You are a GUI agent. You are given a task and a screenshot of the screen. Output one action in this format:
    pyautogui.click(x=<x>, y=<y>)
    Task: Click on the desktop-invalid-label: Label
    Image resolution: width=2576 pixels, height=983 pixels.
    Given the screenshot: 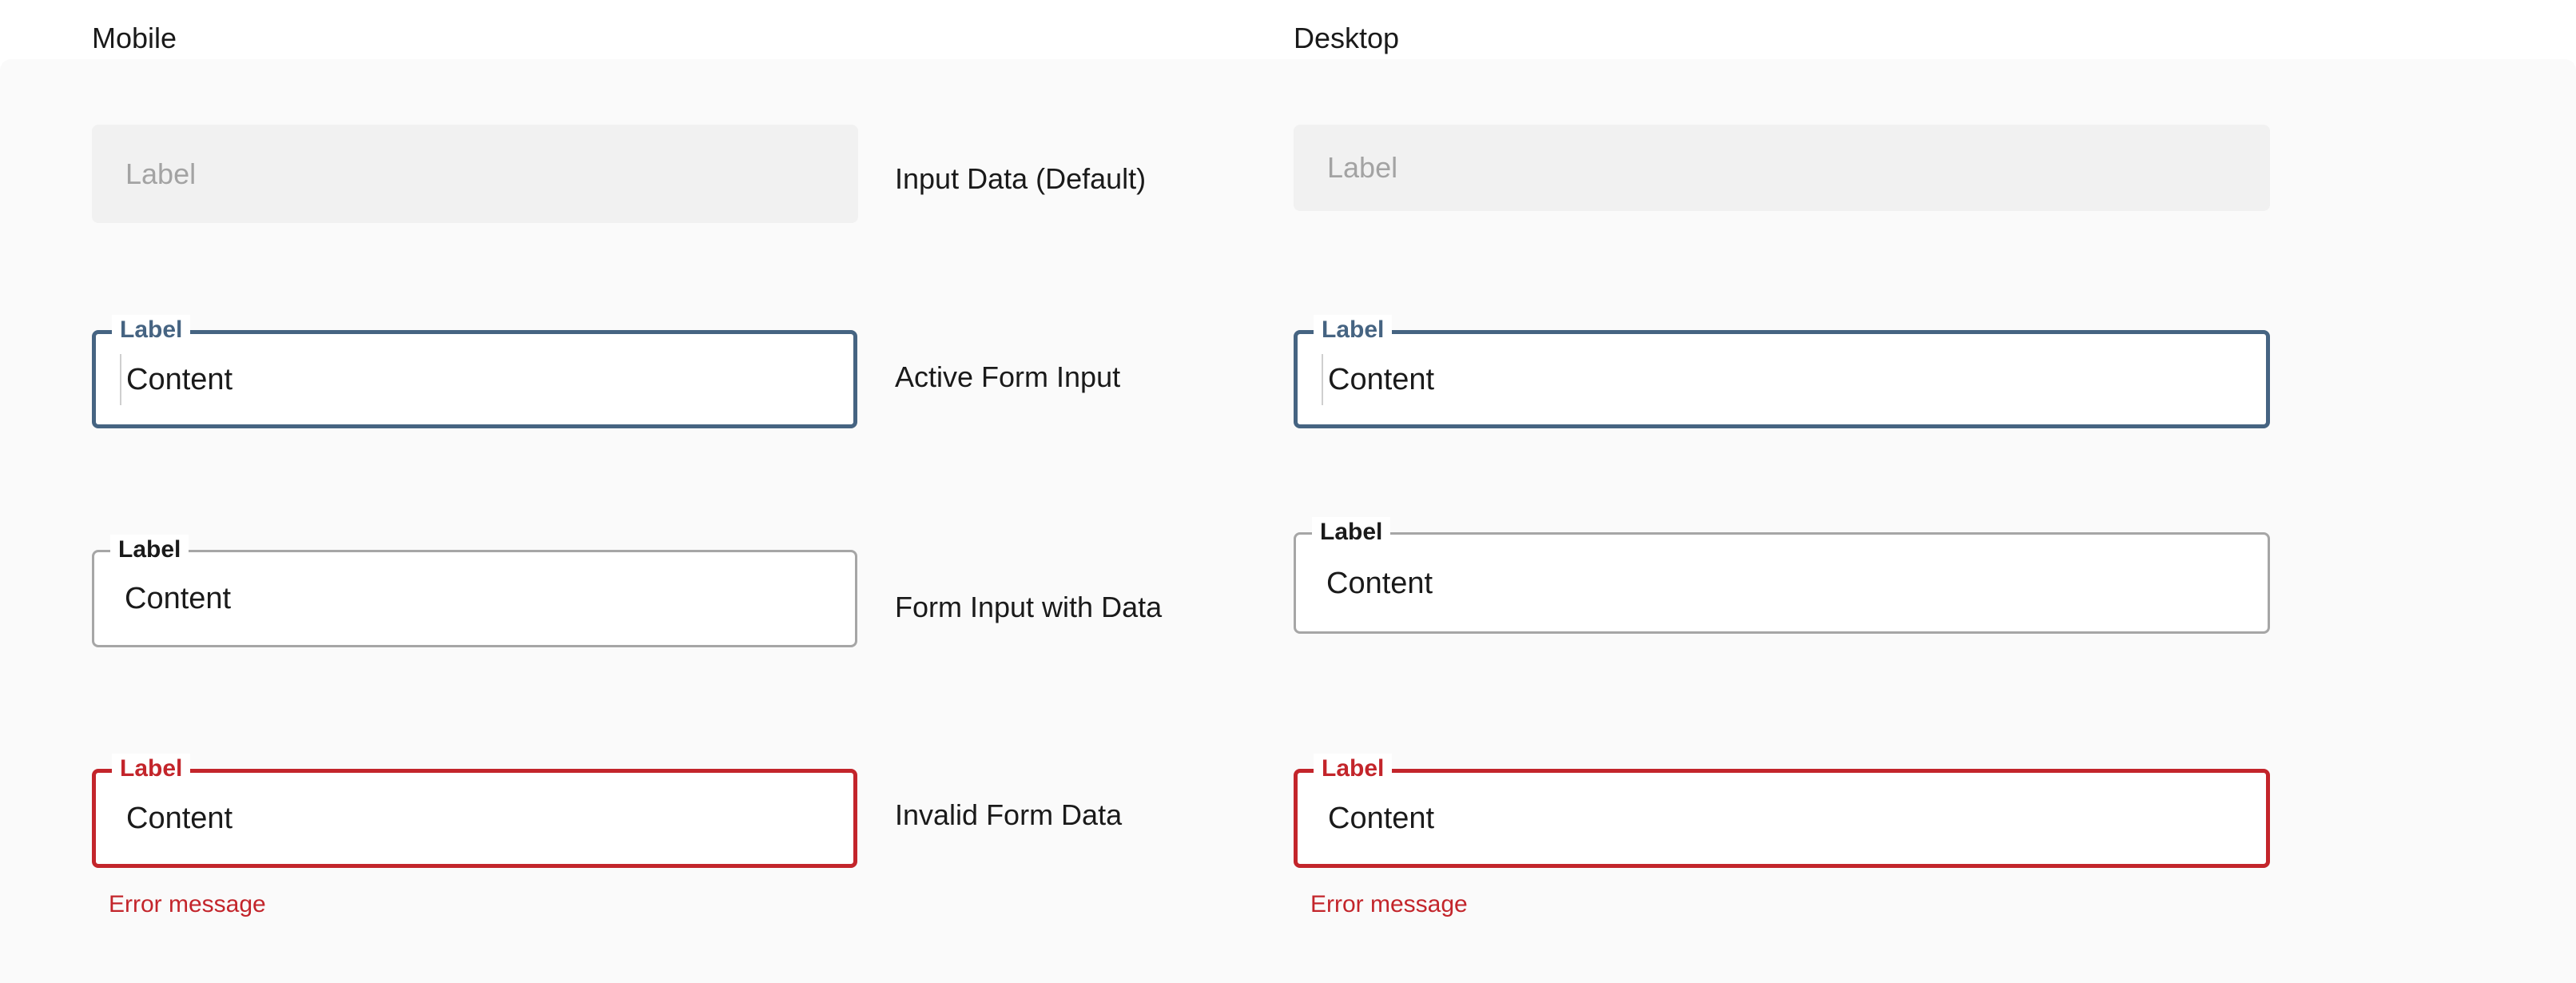 What is the action you would take?
    pyautogui.click(x=1353, y=769)
    